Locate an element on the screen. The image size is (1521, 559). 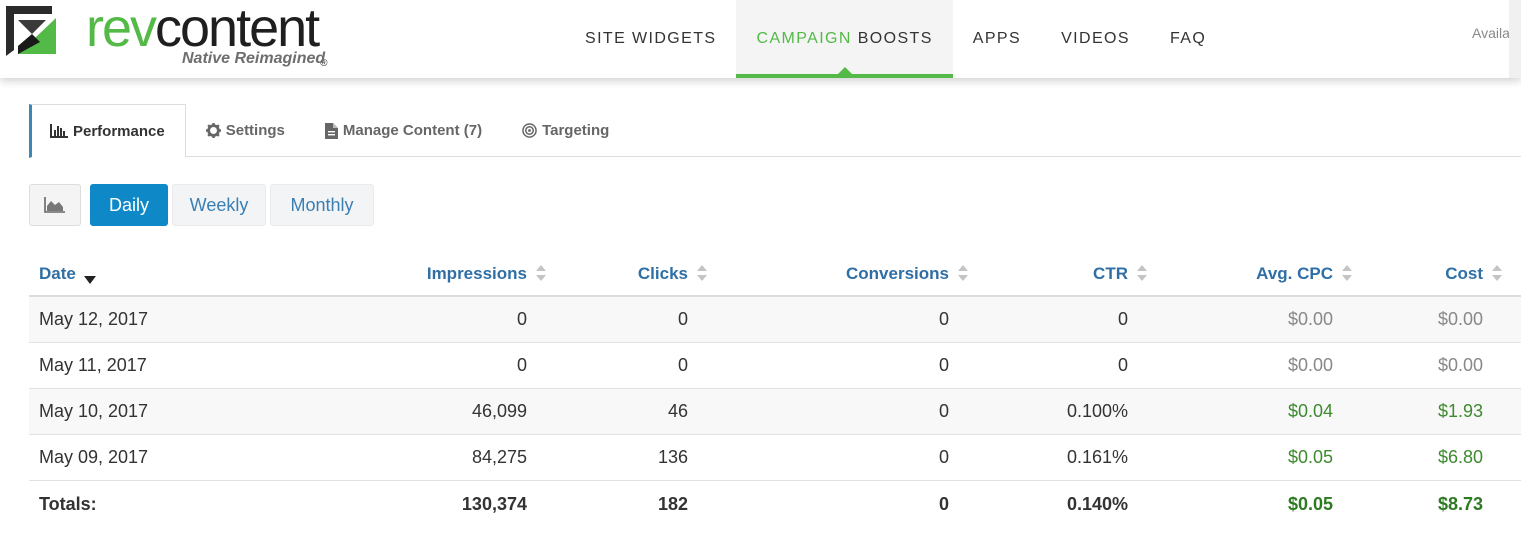
col-impressions-header: Impressions is located at coordinates (478, 274).